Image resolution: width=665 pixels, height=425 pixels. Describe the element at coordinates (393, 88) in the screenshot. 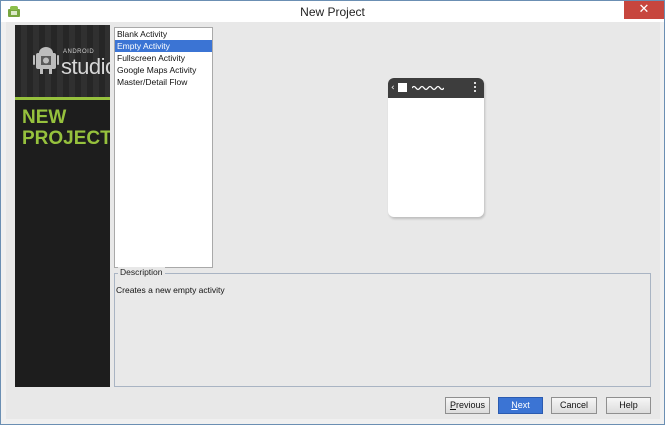

I see `back-arrow-icon: ‹` at that location.